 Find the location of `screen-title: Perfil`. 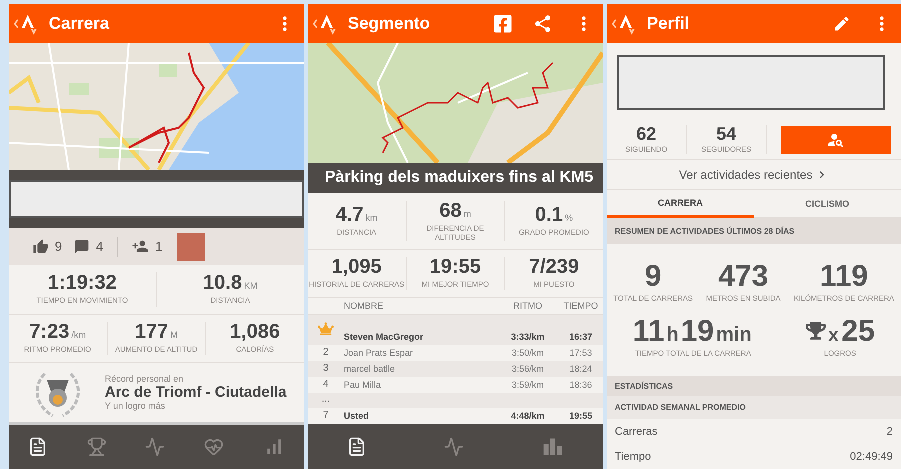

screen-title: Perfil is located at coordinates (669, 24).